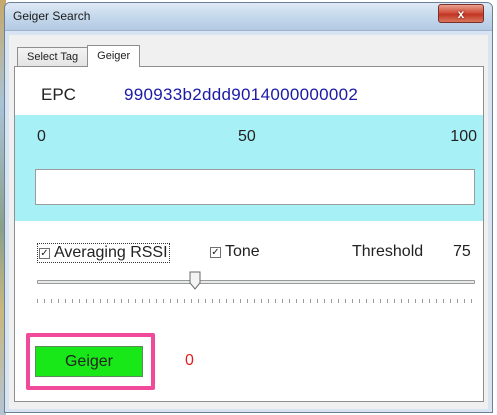  What do you see at coordinates (111, 252) in the screenshot?
I see `averaging-rssi-label: Averaging RSSI` at bounding box center [111, 252].